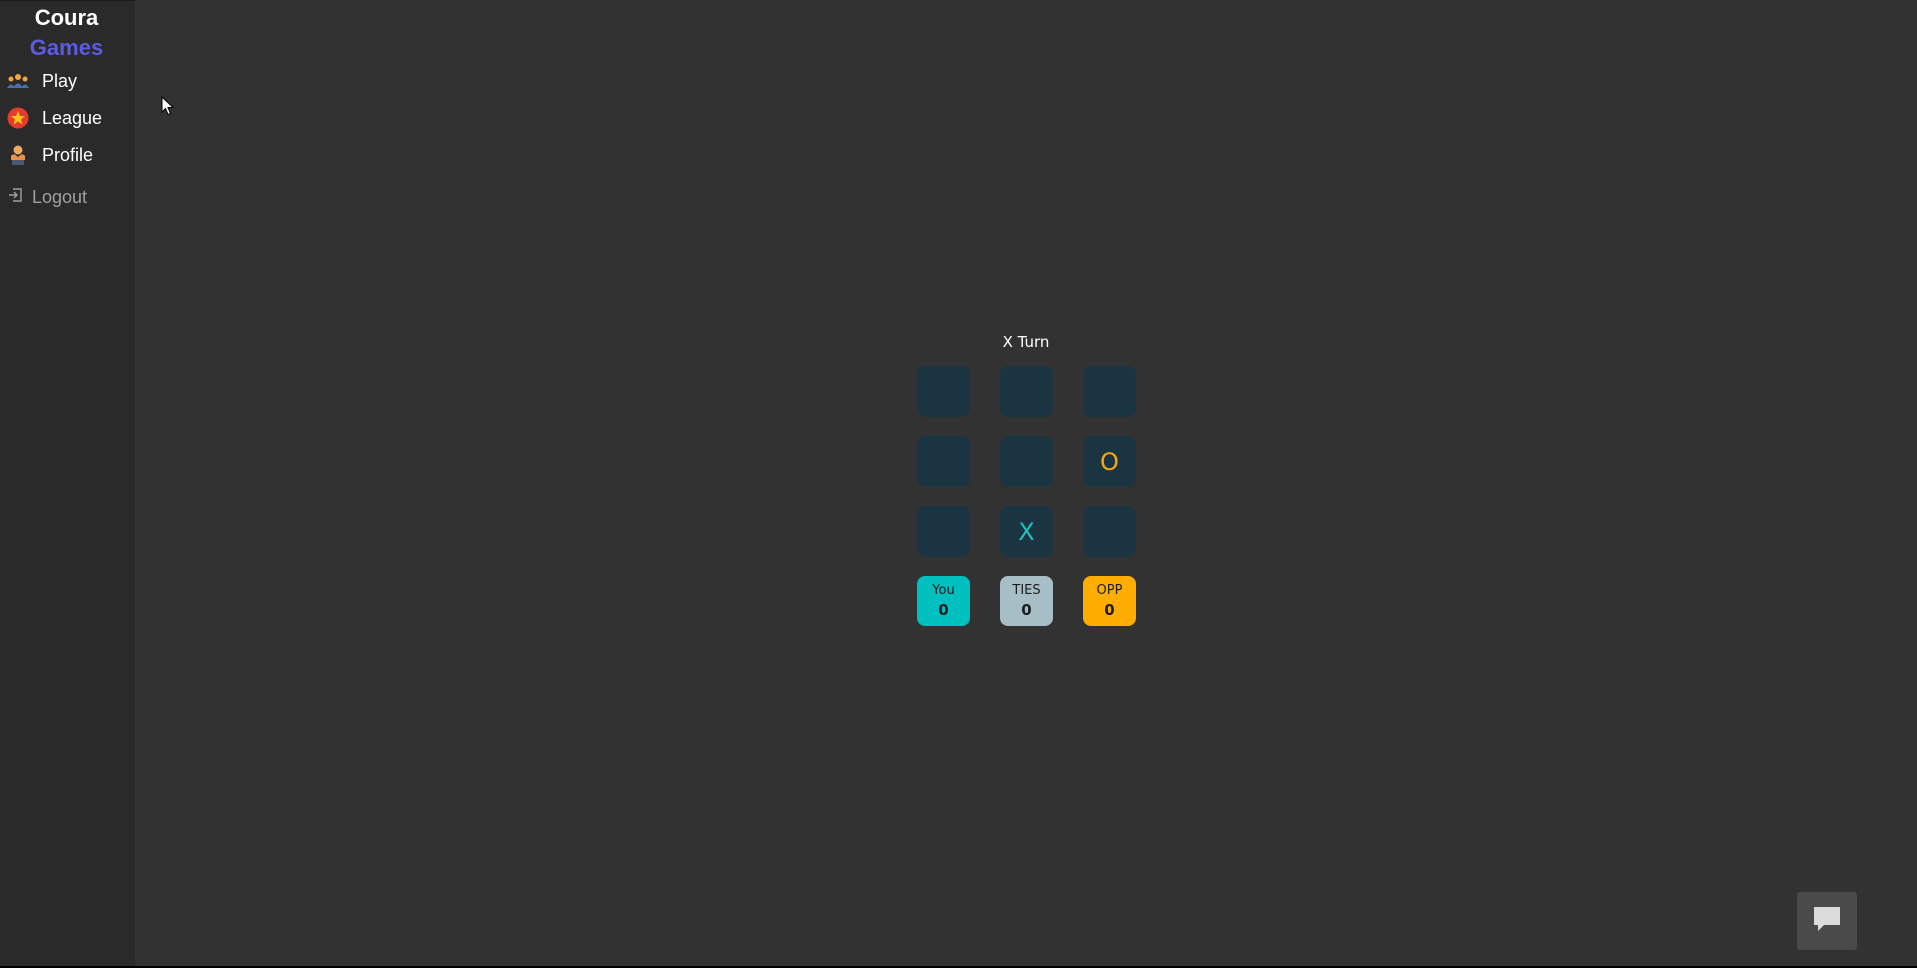  Describe the element at coordinates (1026, 590) in the screenshot. I see `score-label: TIES` at that location.